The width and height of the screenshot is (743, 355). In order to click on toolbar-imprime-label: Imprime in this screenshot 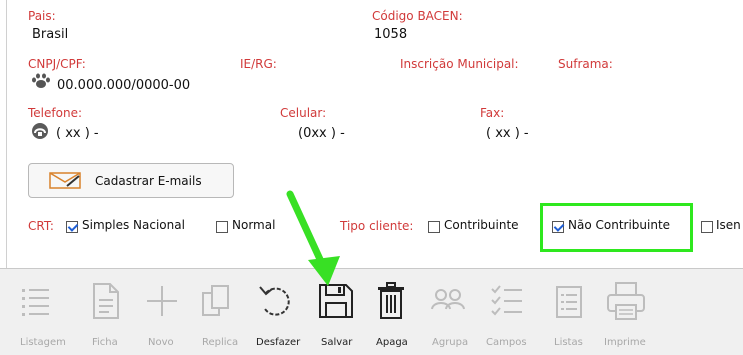, I will do `click(625, 342)`.